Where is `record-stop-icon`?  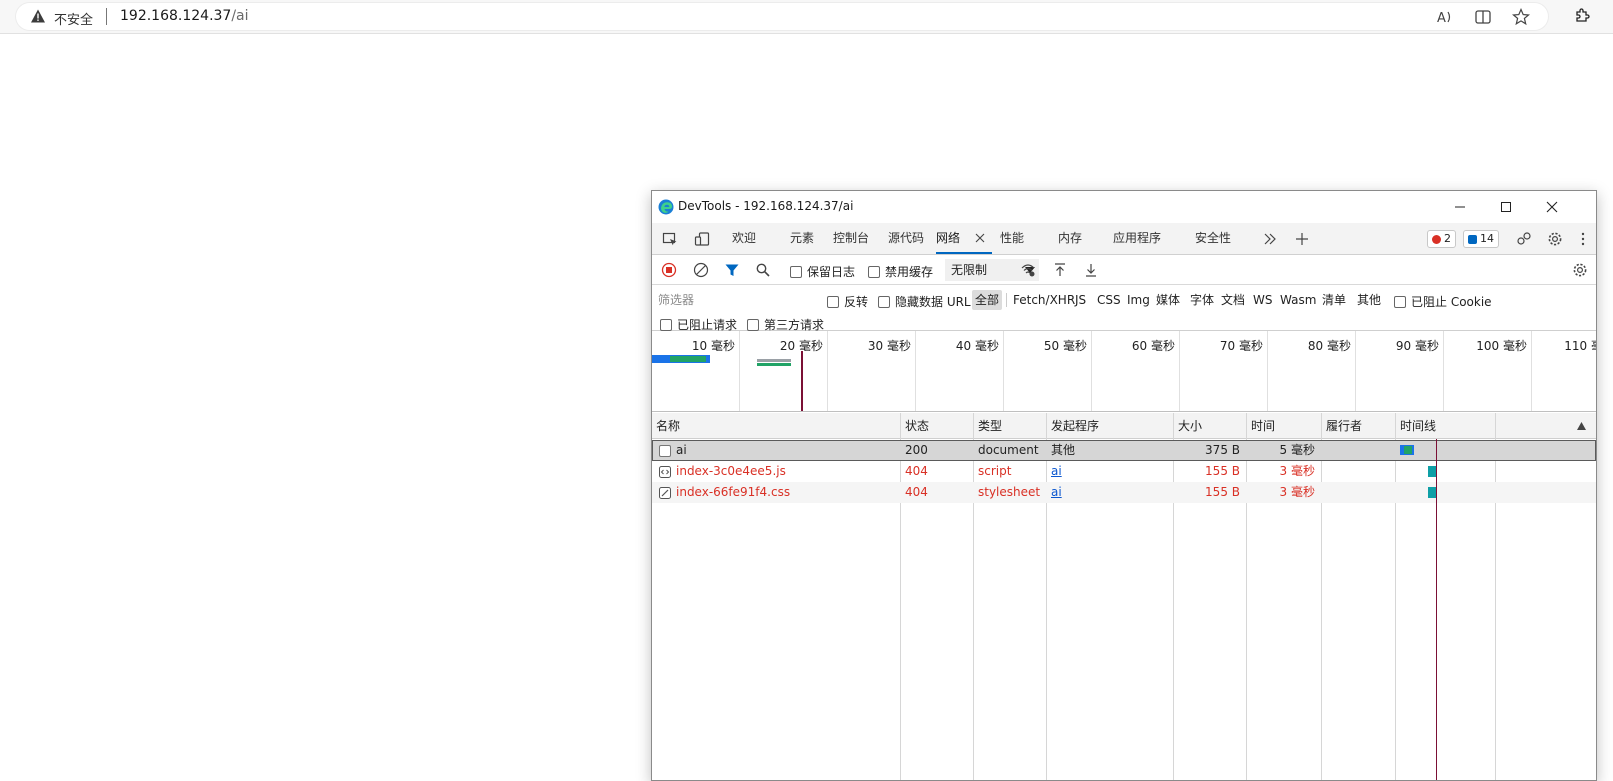
record-stop-icon is located at coordinates (669, 270).